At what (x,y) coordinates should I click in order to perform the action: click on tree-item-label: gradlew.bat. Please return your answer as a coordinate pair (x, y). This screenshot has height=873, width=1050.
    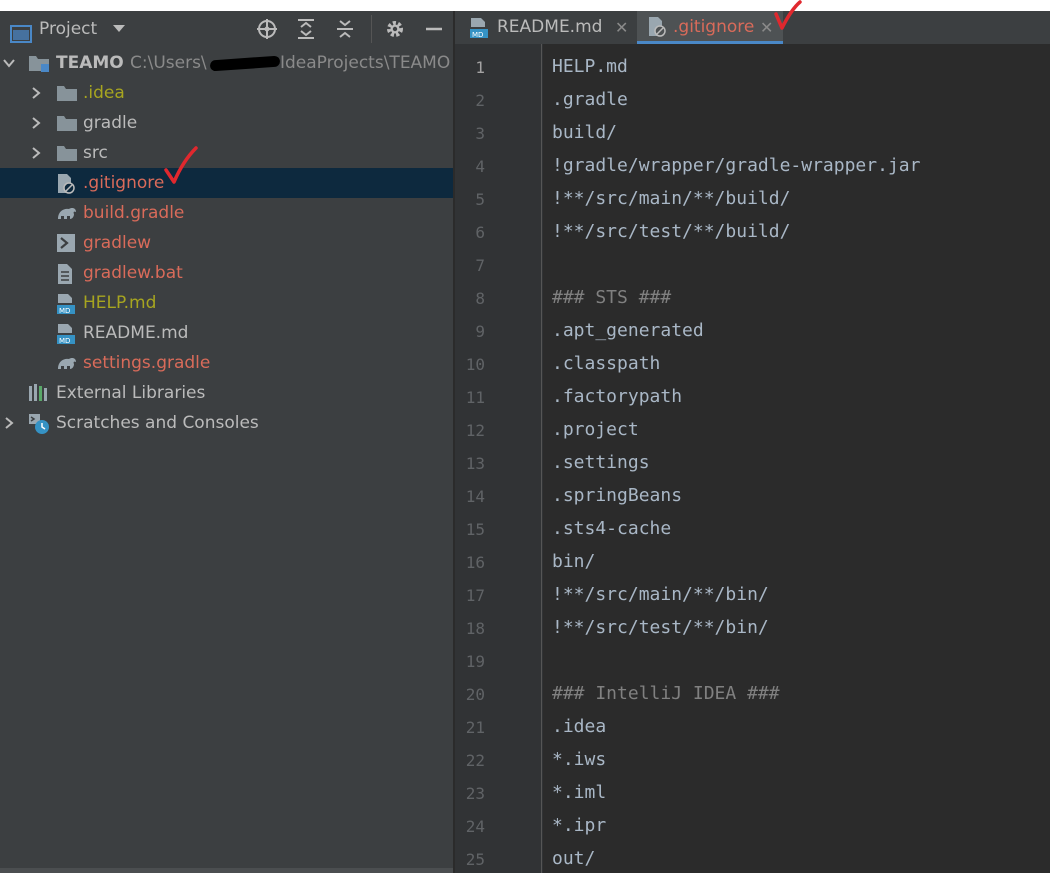
    Looking at the image, I should click on (133, 273).